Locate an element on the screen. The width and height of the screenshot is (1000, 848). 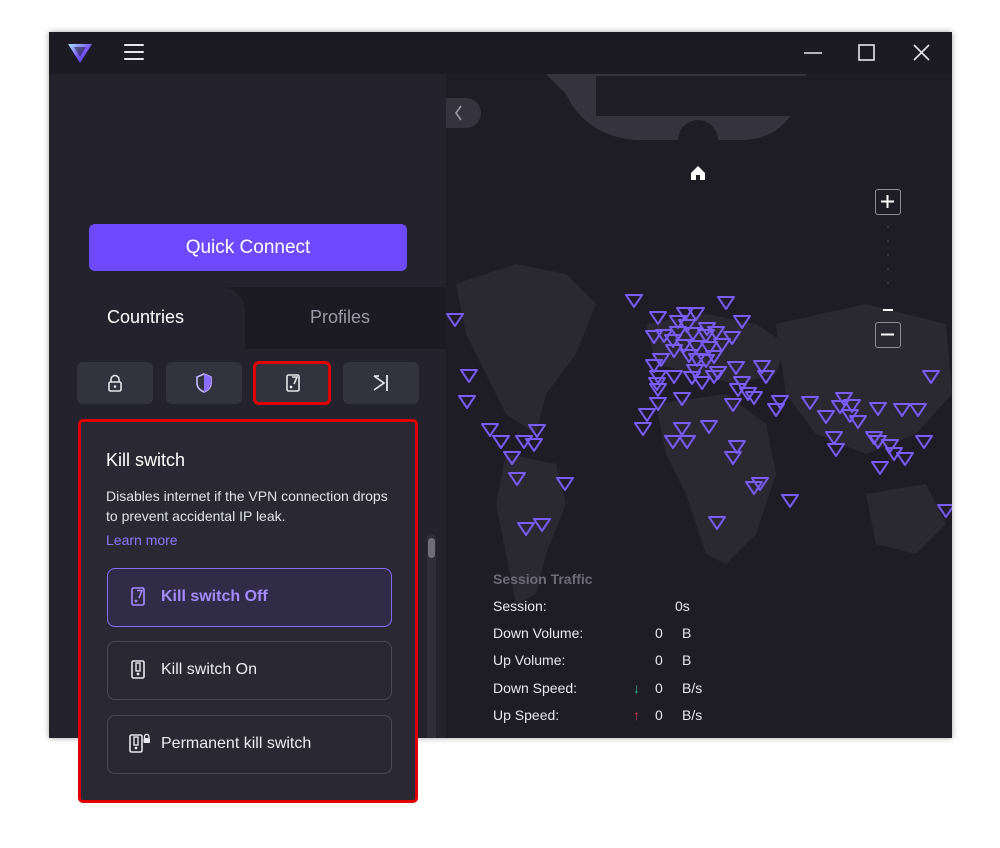
session-traffic-title: Session Traffic is located at coordinates (543, 579).